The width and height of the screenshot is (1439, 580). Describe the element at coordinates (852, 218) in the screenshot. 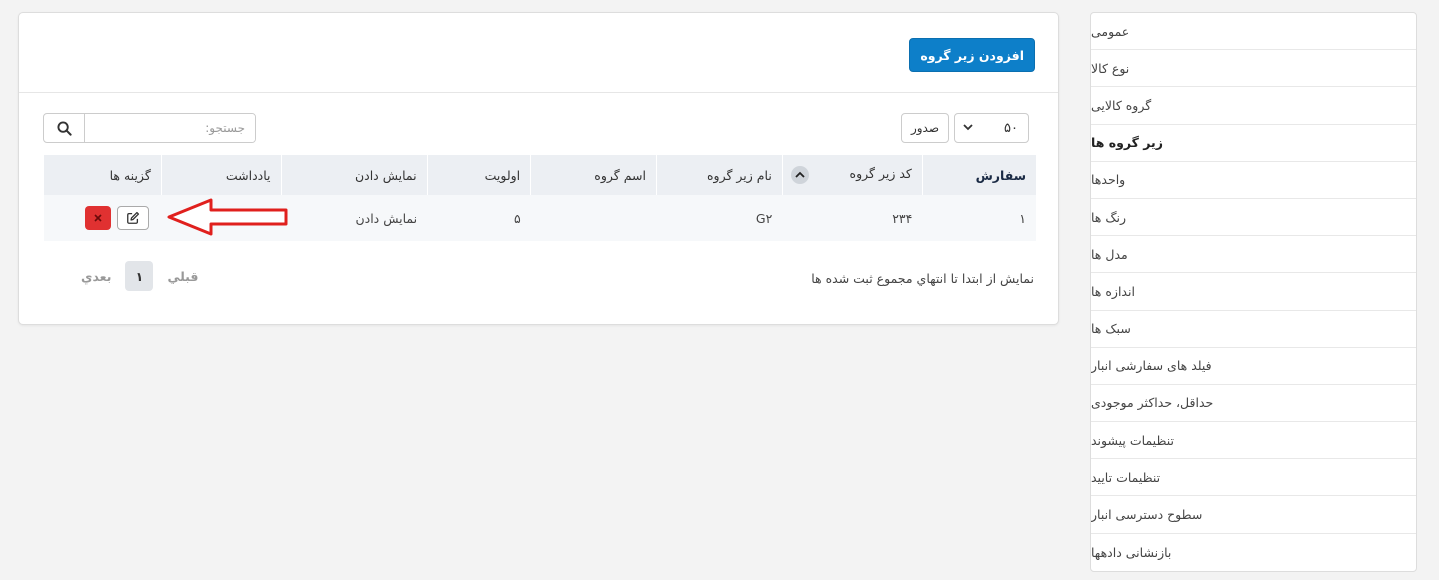

I see `cell-code: ۲۳۴` at that location.